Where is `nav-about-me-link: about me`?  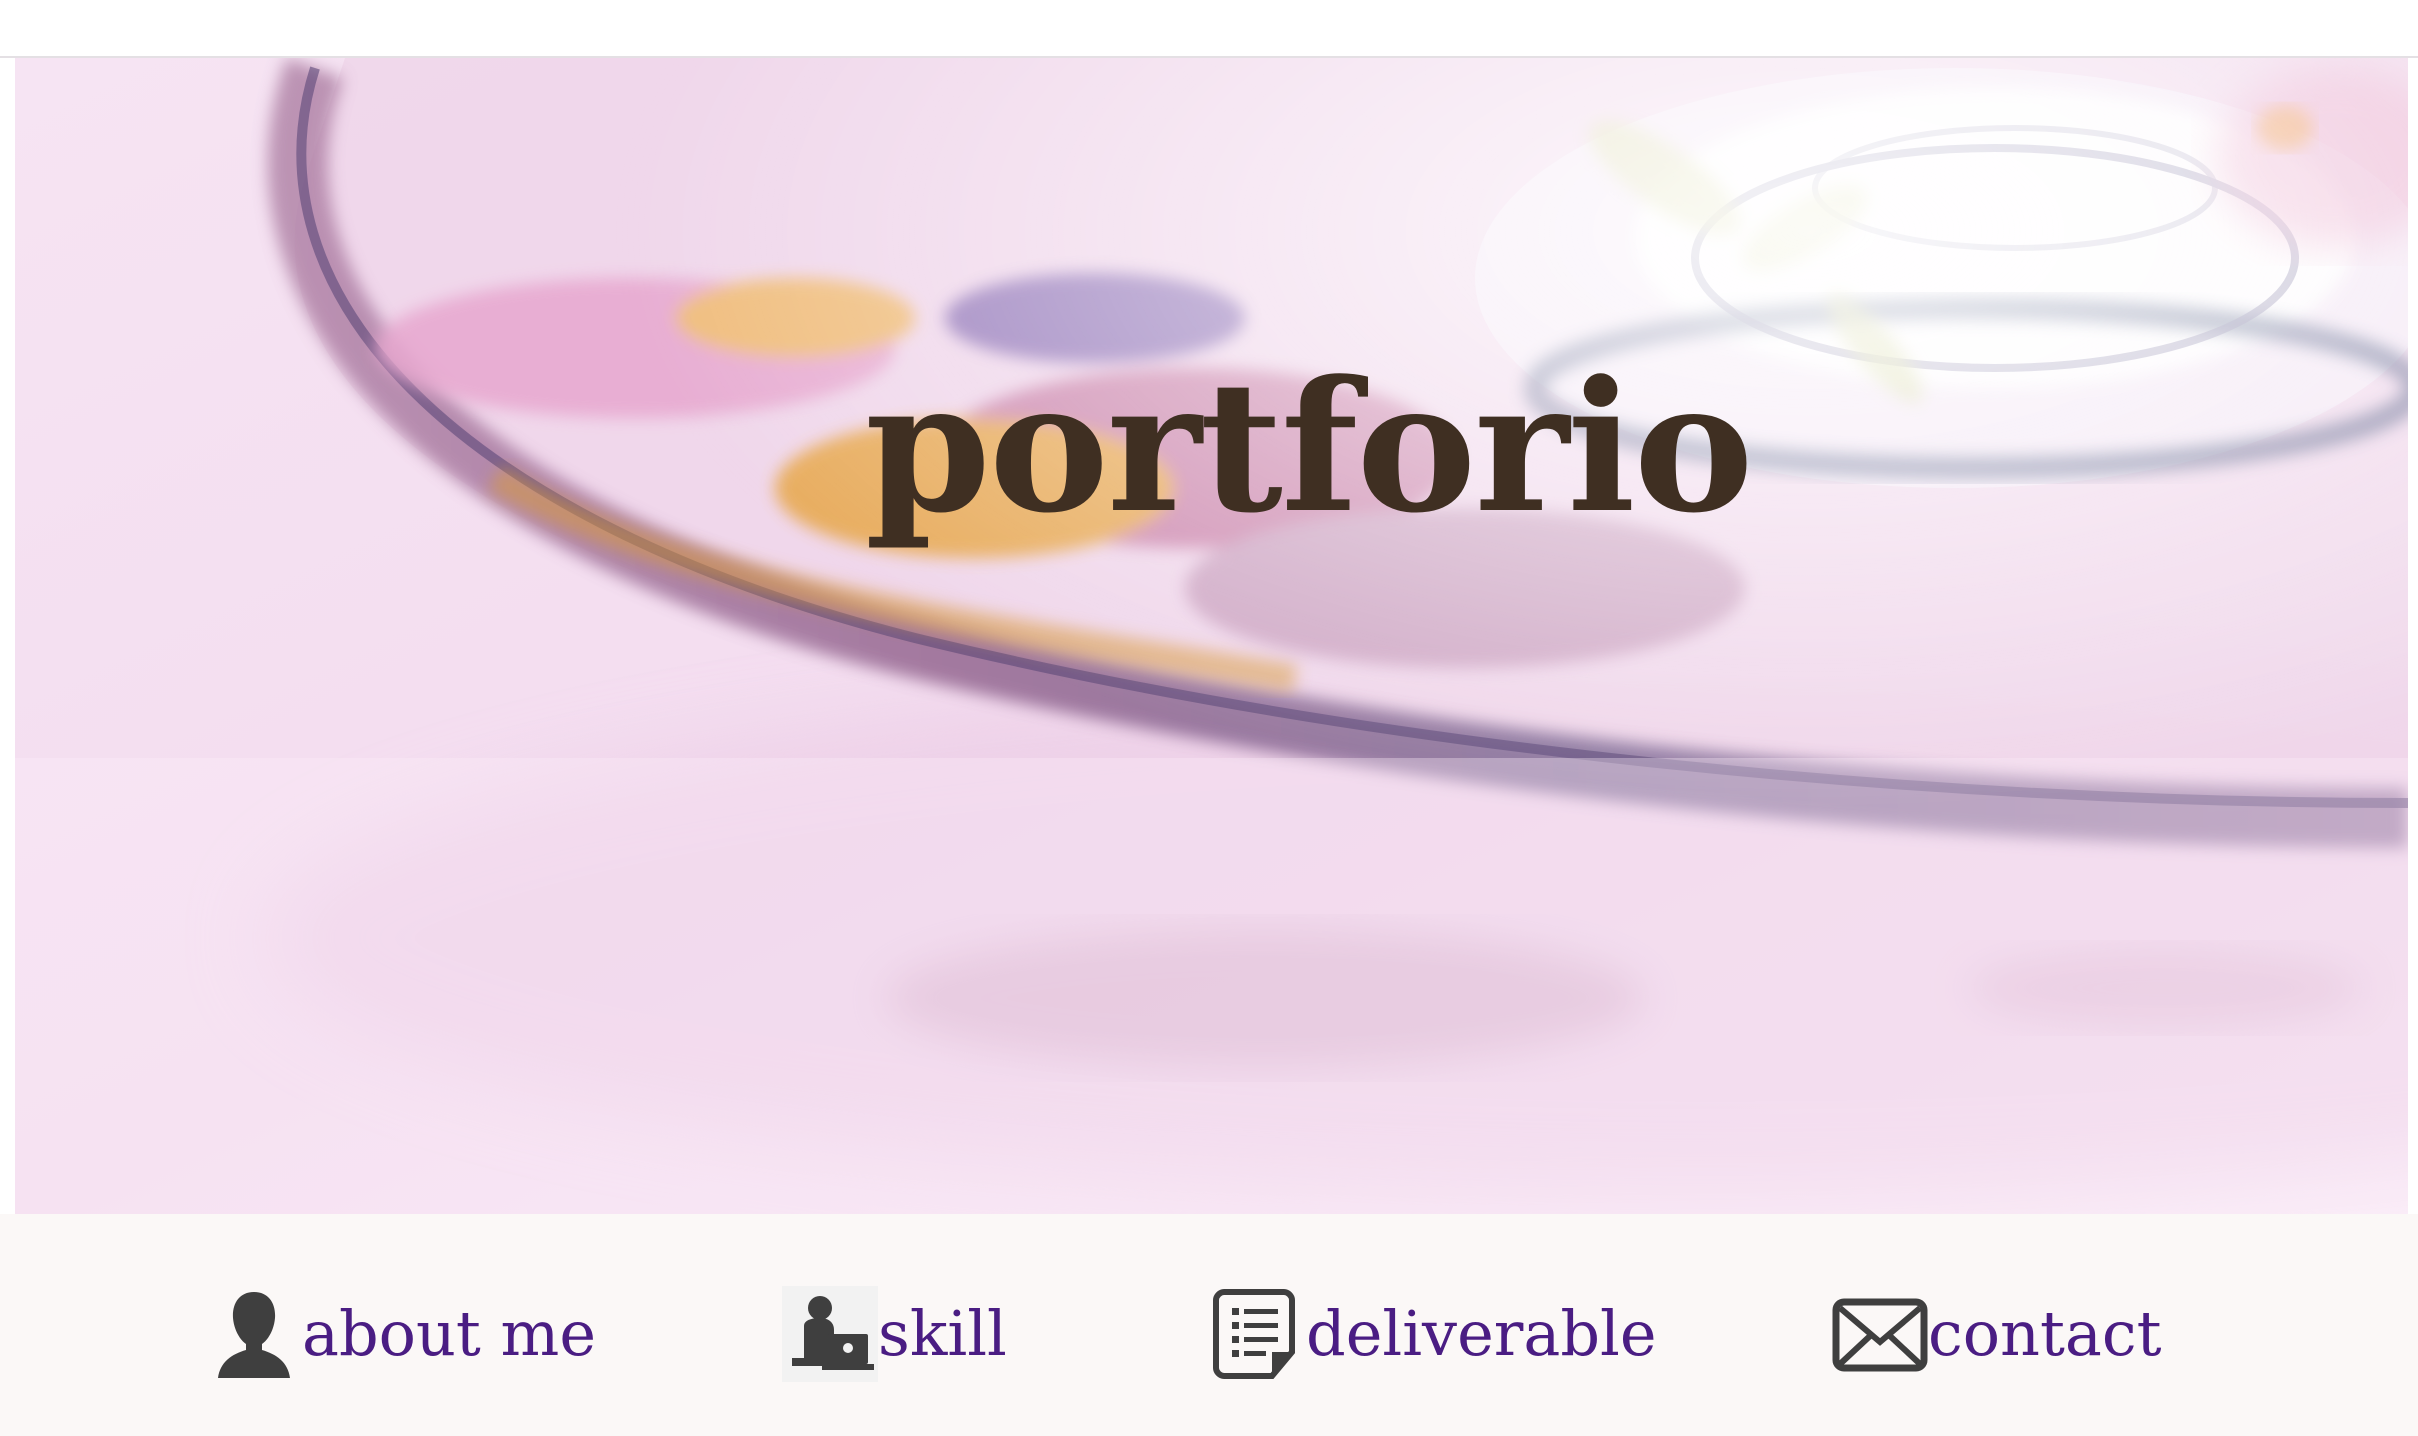 nav-about-me-link: about me is located at coordinates (401, 1334).